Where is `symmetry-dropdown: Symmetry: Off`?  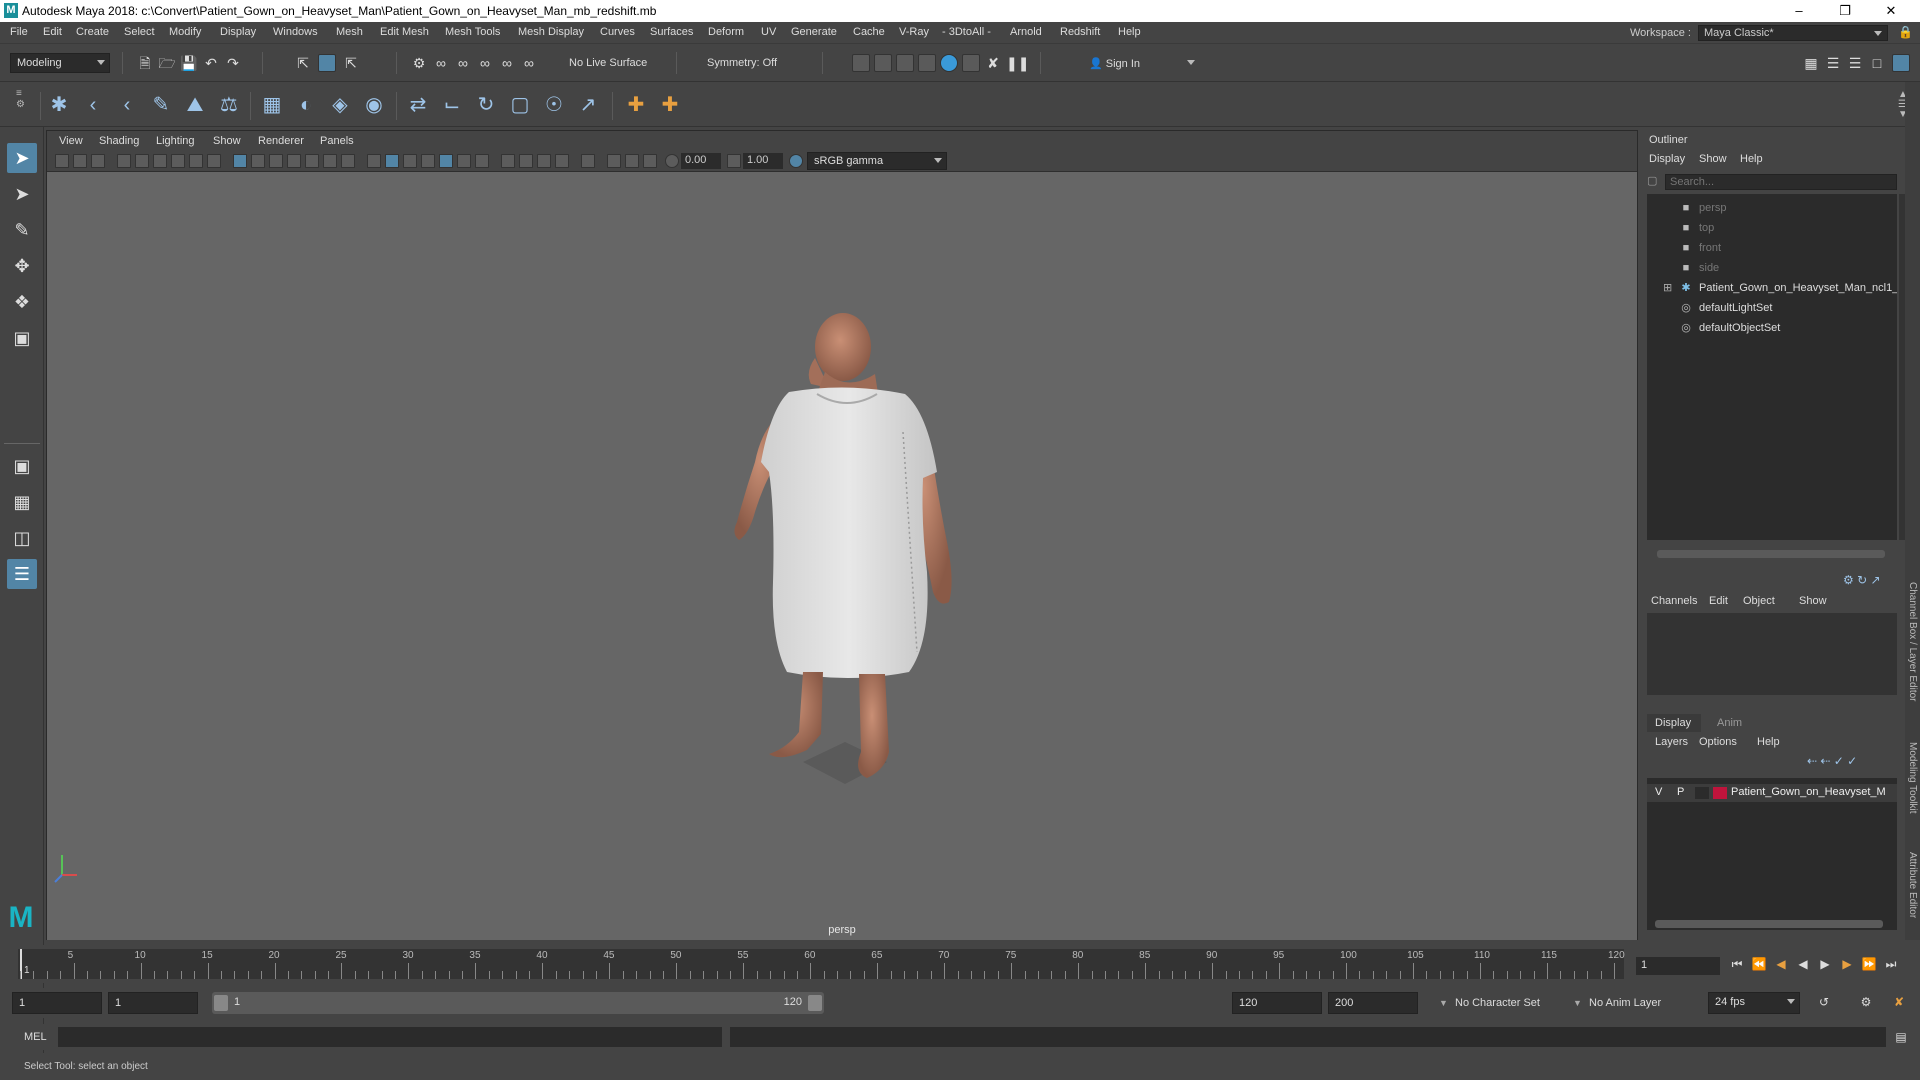
symmetry-dropdown: Symmetry: Off is located at coordinates (755, 63).